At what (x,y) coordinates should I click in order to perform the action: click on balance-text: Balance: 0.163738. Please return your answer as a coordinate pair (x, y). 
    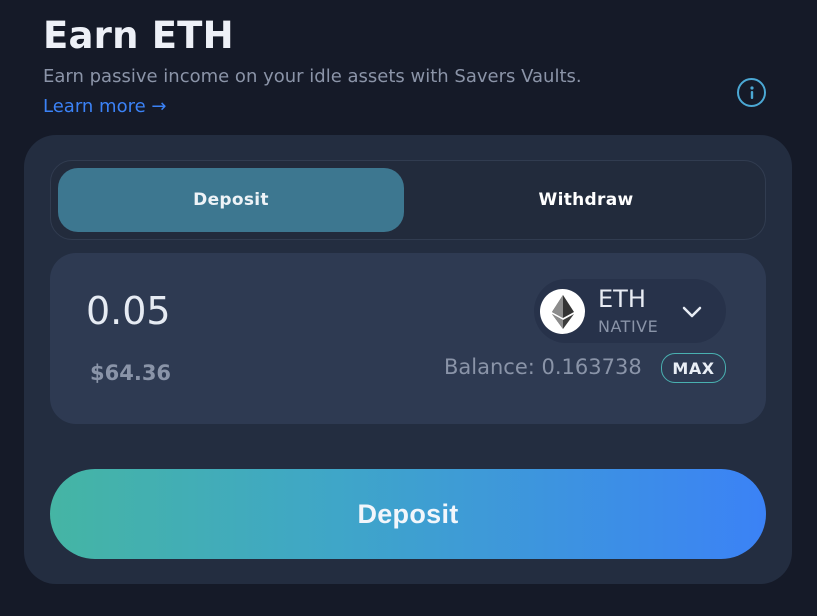
    Looking at the image, I should click on (543, 367).